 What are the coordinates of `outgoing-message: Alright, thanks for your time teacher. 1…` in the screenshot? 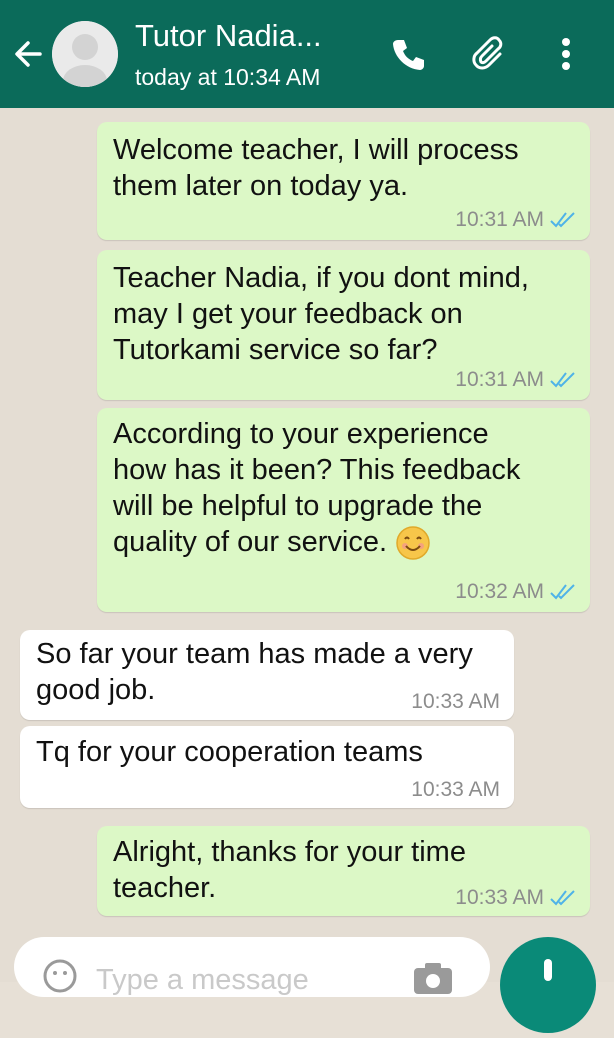 It's located at (343, 871).